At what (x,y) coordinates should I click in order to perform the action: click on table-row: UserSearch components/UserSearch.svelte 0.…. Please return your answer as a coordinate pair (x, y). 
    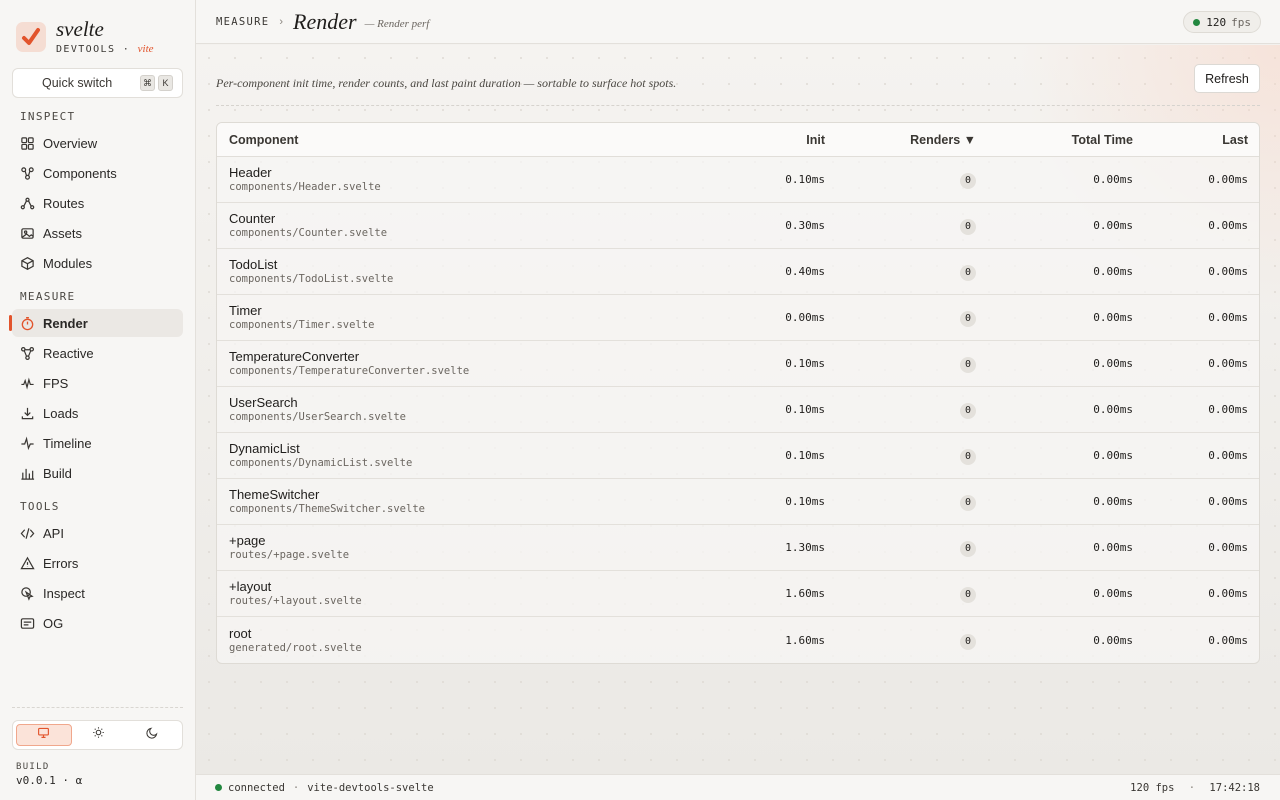
    Looking at the image, I should click on (738, 410).